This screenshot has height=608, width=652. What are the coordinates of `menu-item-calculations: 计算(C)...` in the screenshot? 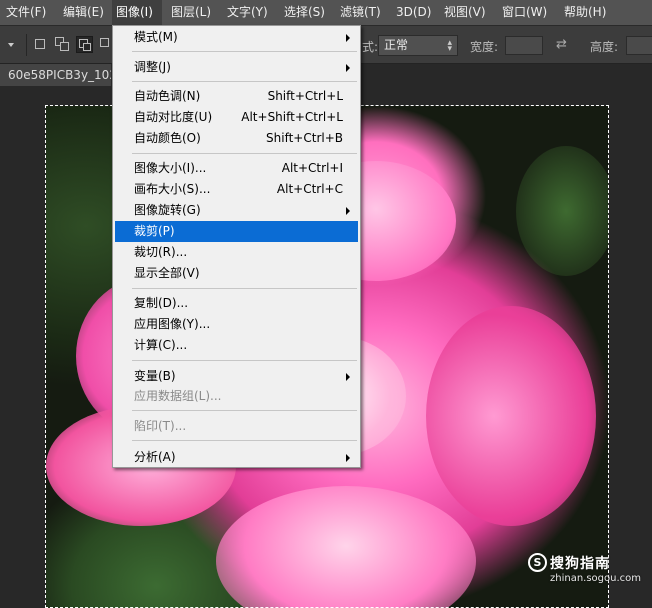 It's located at (236, 345).